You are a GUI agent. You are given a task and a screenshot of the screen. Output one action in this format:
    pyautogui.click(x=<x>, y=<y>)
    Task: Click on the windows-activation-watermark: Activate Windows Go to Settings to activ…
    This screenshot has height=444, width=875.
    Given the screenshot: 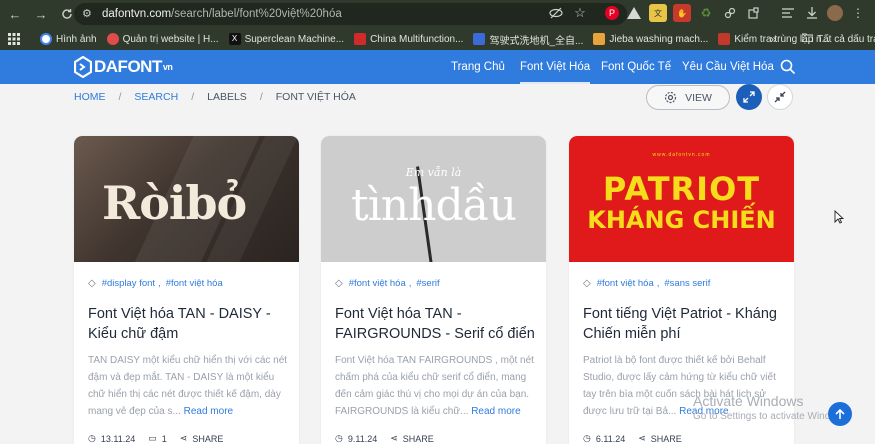 What is the action you would take?
    pyautogui.click(x=772, y=407)
    